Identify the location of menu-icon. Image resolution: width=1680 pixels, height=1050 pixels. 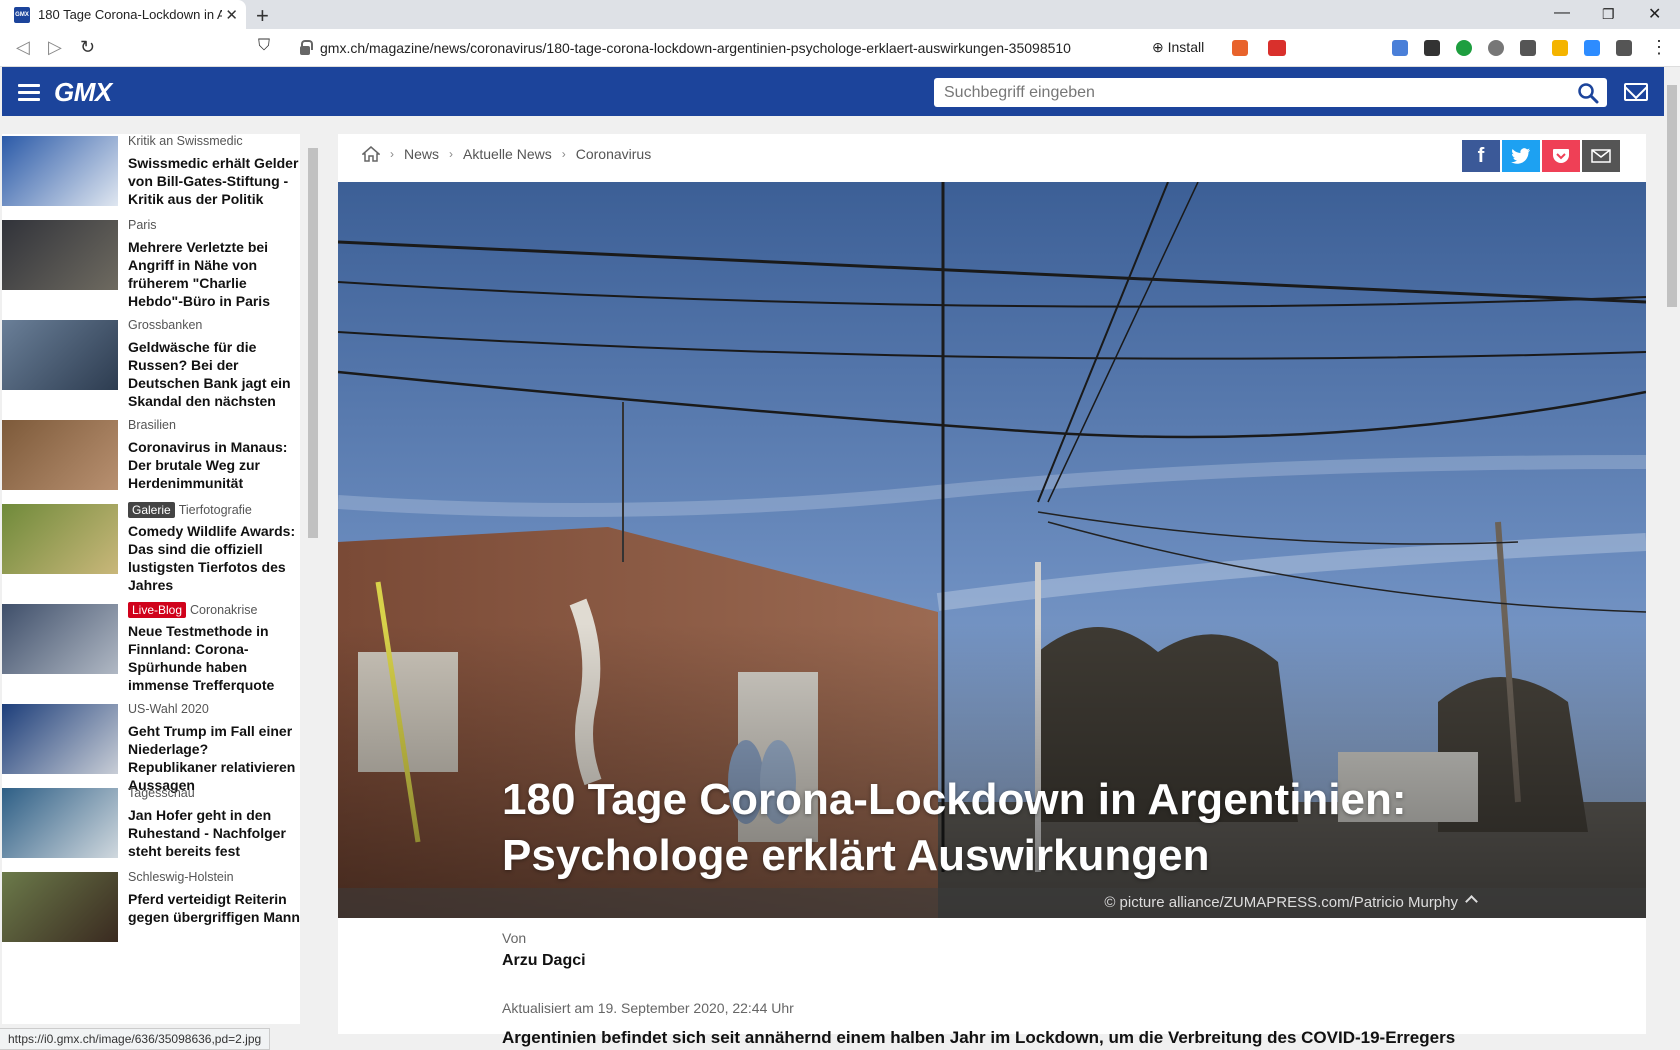
(29, 92).